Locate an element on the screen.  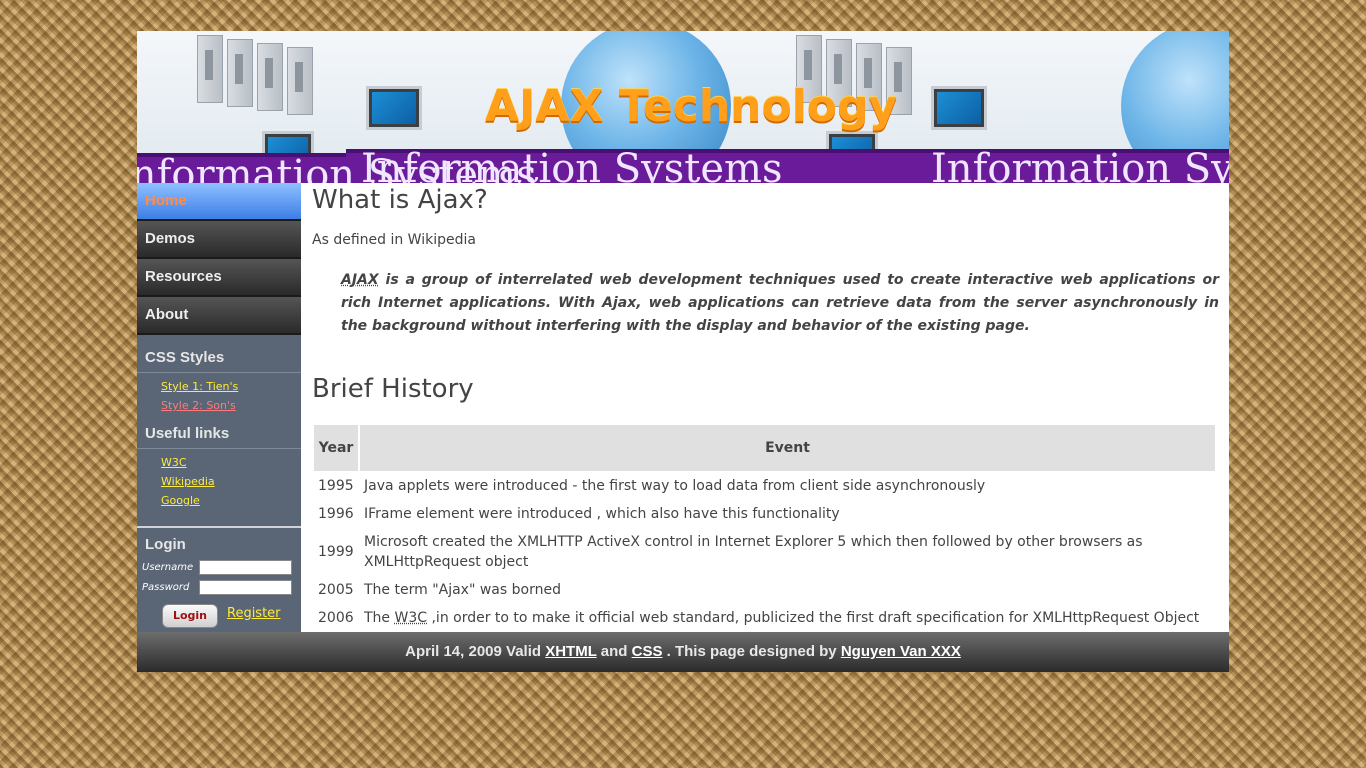
link-w3c: W3C is located at coordinates (231, 462).